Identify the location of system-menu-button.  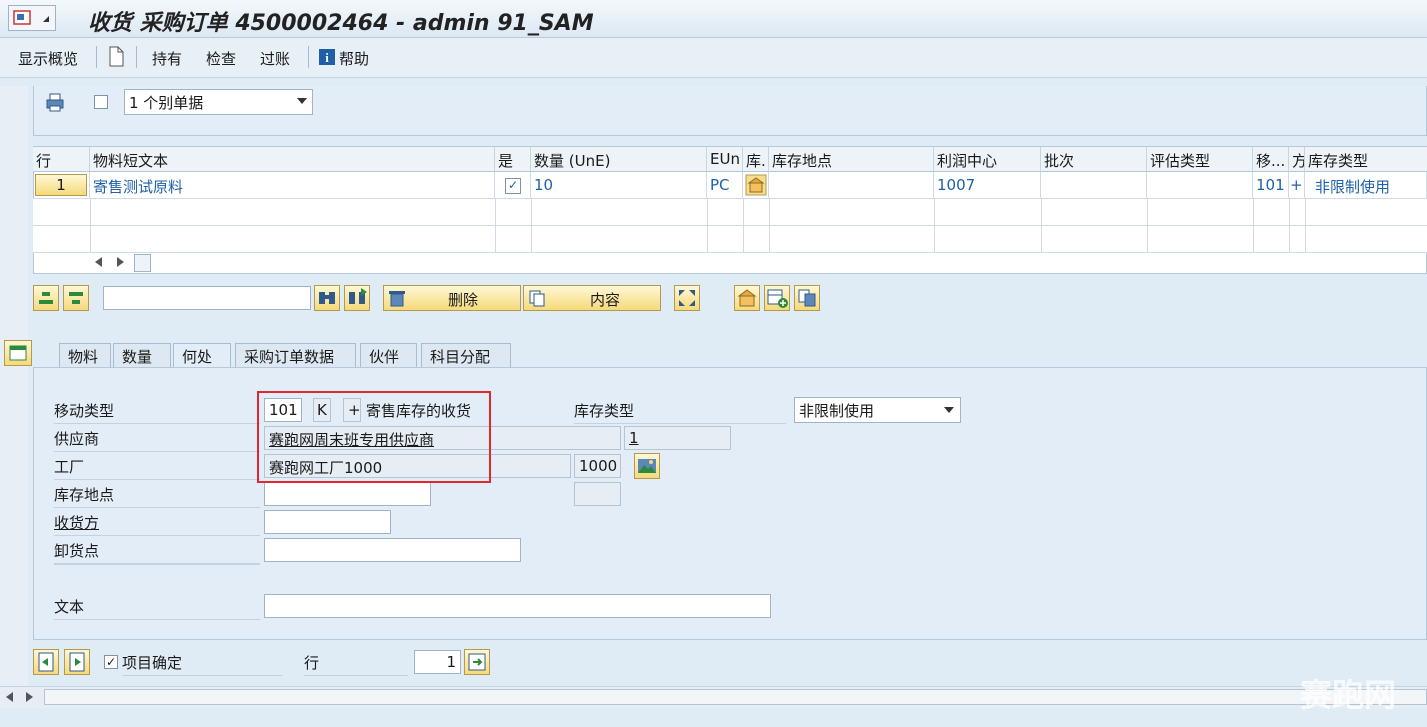
(32, 18).